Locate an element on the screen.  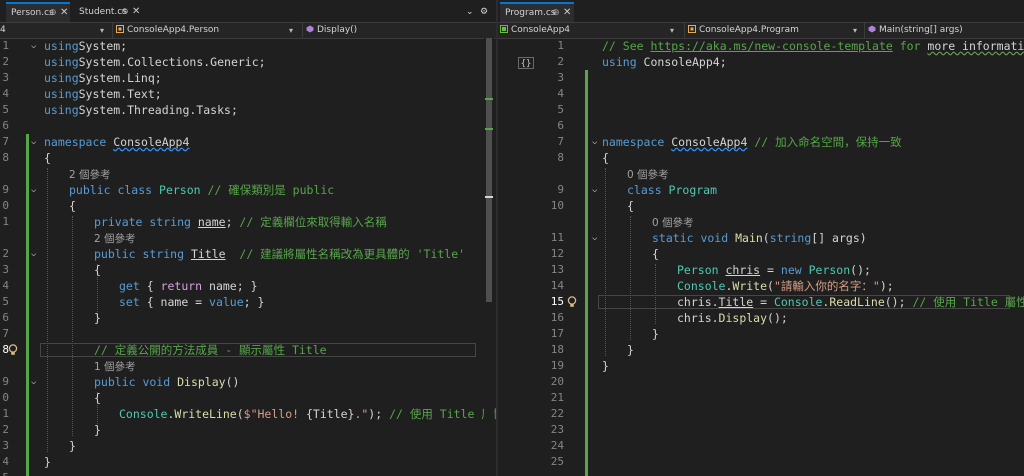
code-token: private string is located at coordinates (146, 222).